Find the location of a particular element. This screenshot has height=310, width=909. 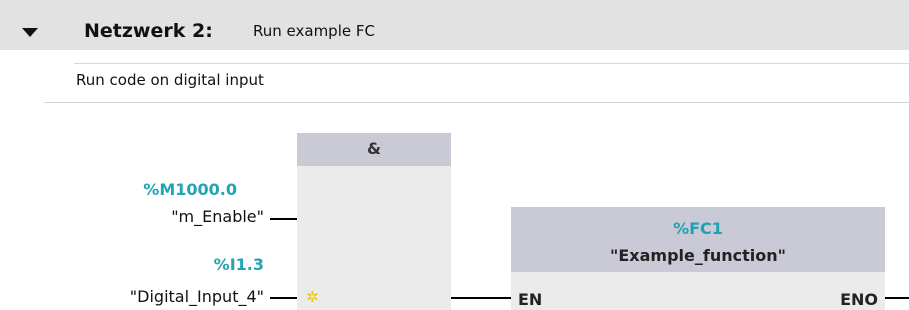

operand-2-symbol: "Digital_Input_4" is located at coordinates (197, 296).